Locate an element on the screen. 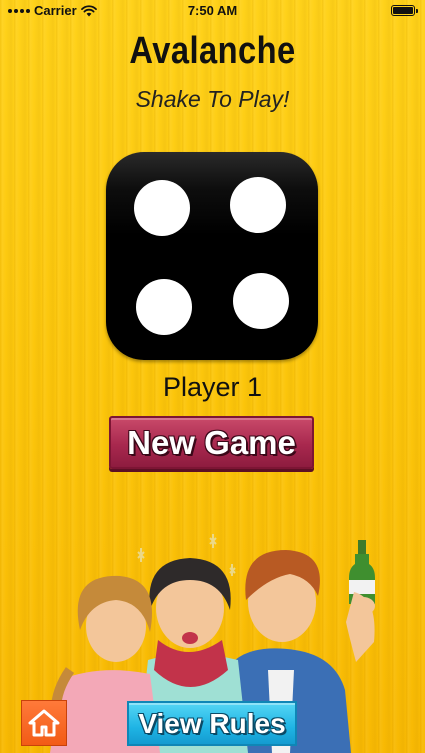  home-icon is located at coordinates (44, 723).